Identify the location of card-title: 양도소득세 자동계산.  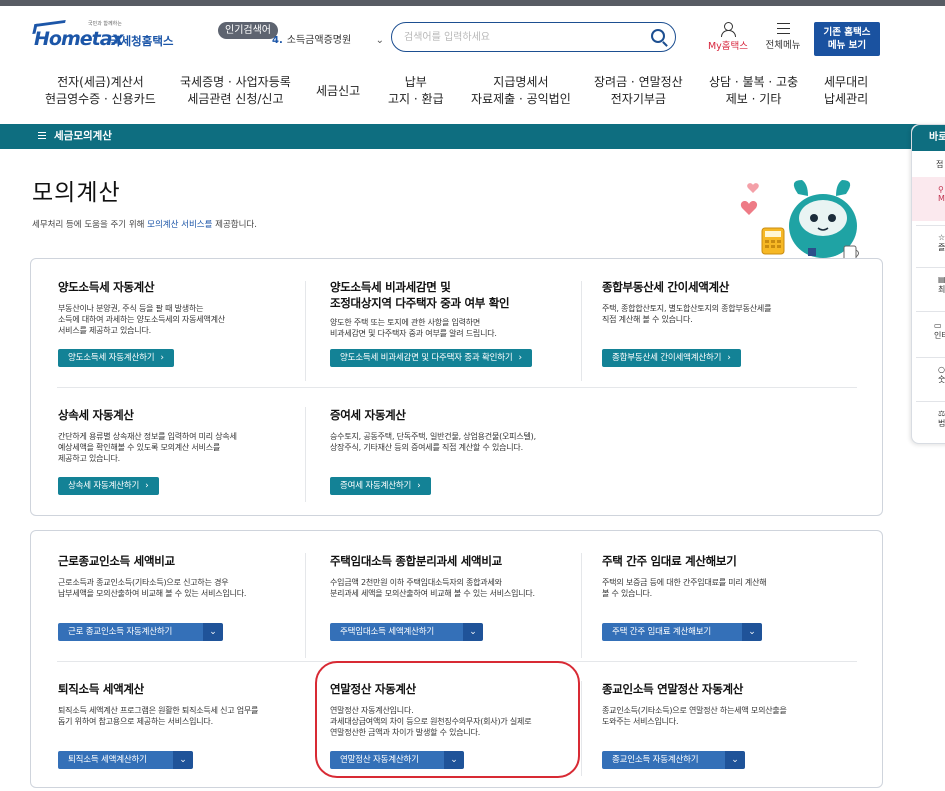
(106, 287).